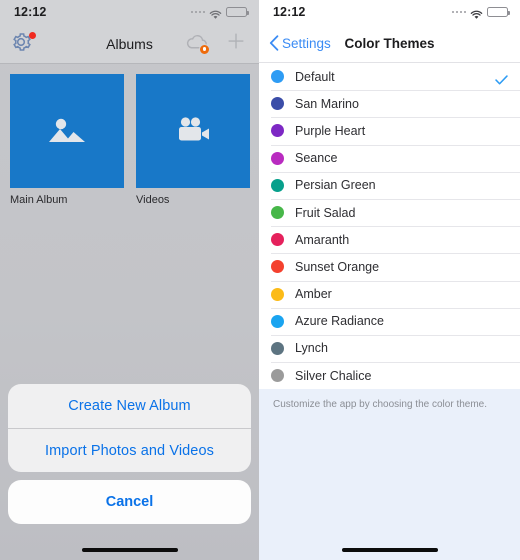 The image size is (520, 560). What do you see at coordinates (129, 502) in the screenshot?
I see `cancel-button: Cancel` at bounding box center [129, 502].